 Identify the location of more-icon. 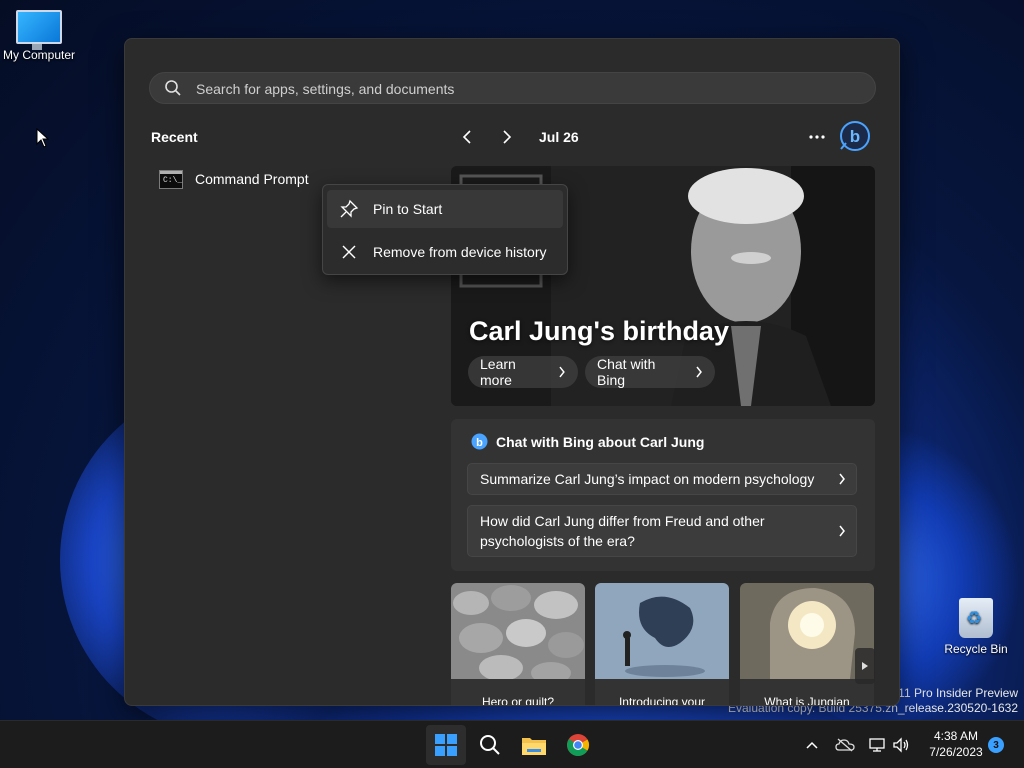
(817, 137).